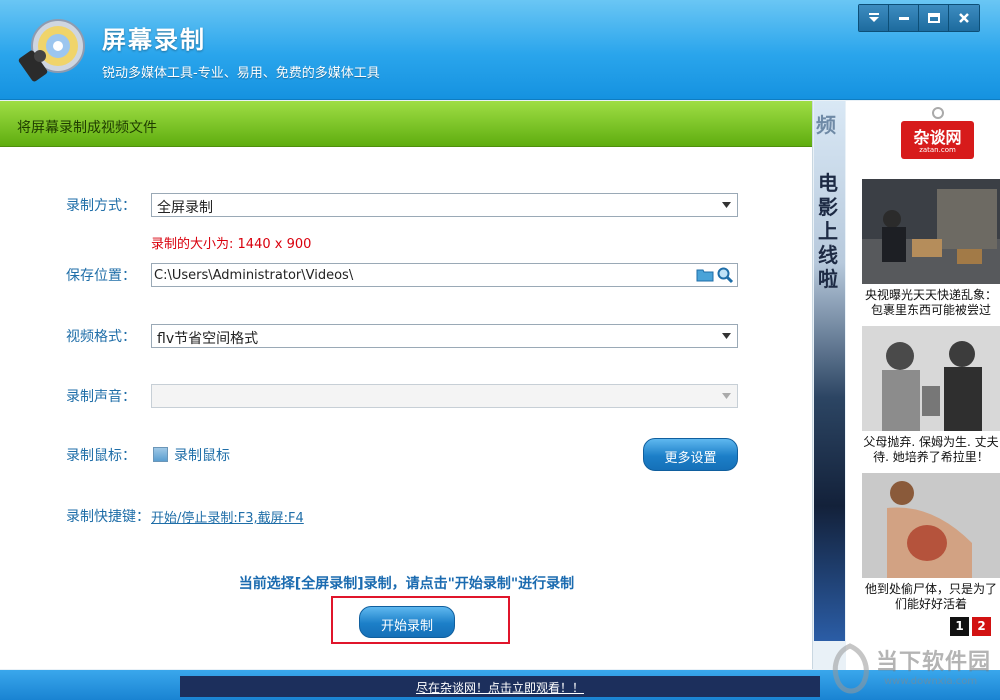 The width and height of the screenshot is (1000, 700). Describe the element at coordinates (500, 50) in the screenshot. I see `title-bar: 屏幕录制 锐动多媒体工具-专业、易用、免费的多媒体工具` at that location.